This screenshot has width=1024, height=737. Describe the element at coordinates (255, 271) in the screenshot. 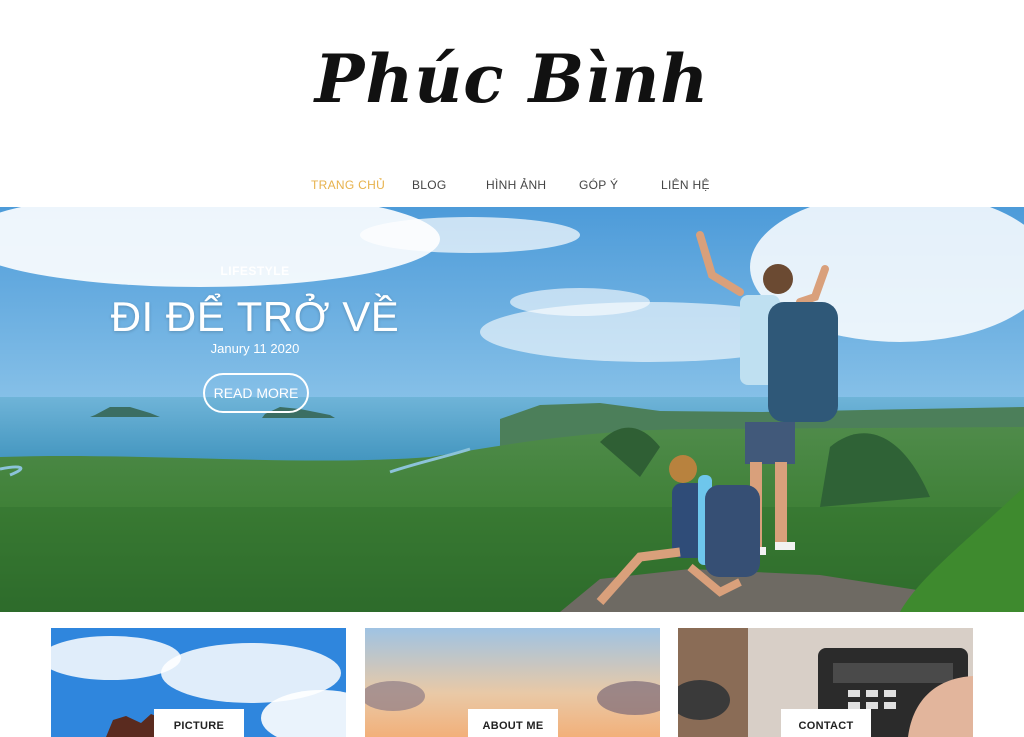

I see `post-category: LIFESTYLE` at that location.